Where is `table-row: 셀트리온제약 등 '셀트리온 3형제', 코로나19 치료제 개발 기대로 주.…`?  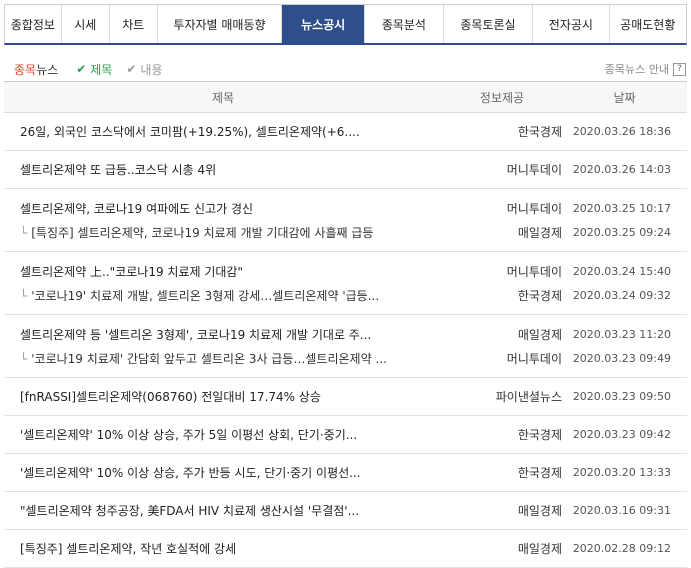 table-row: 셀트리온제약 등 '셀트리온 3형제', 코로나19 치료제 개발 기대로 주.… is located at coordinates (345, 334).